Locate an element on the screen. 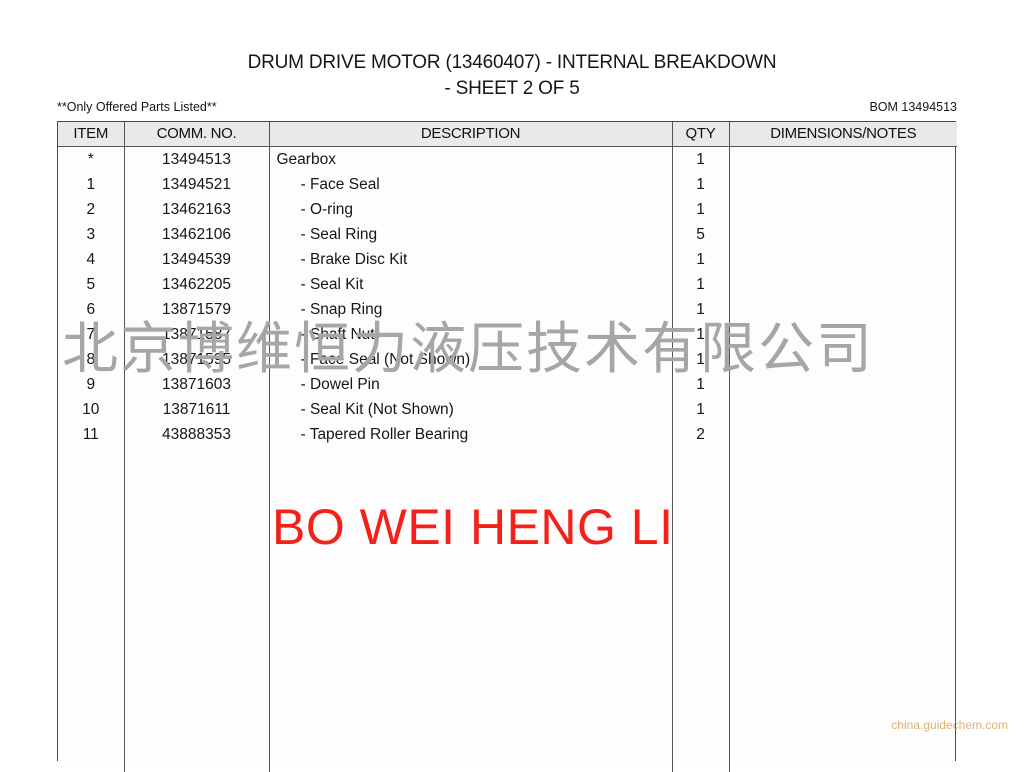 Image resolution: width=1024 pixels, height=772 pixels. cell-item: 7 is located at coordinates (91, 334).